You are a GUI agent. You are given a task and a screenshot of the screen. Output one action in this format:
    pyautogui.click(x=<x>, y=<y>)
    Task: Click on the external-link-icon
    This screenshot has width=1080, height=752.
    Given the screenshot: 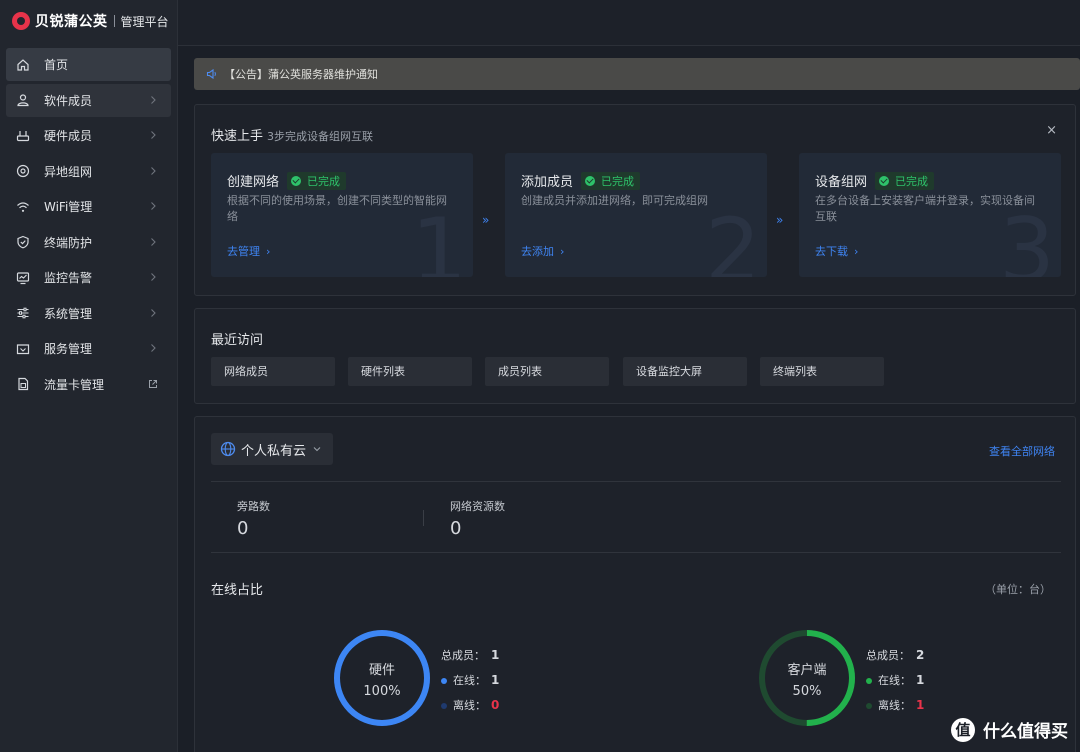 What is the action you would take?
    pyautogui.click(x=153, y=383)
    